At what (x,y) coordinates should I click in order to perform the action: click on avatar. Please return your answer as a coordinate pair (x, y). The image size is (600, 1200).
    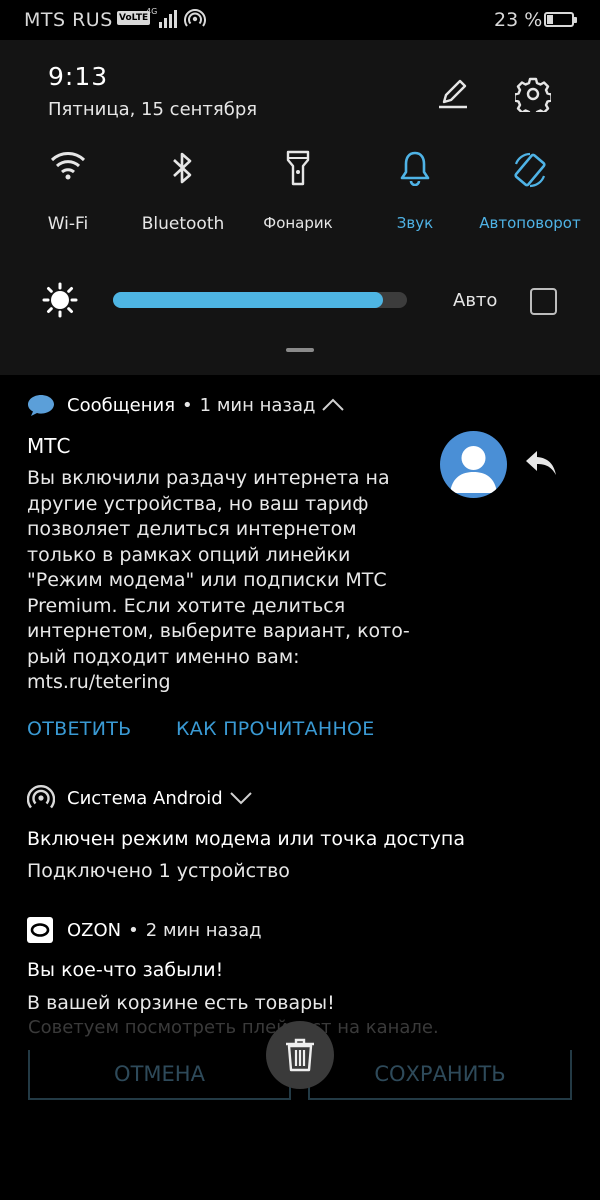
    Looking at the image, I should click on (473, 464).